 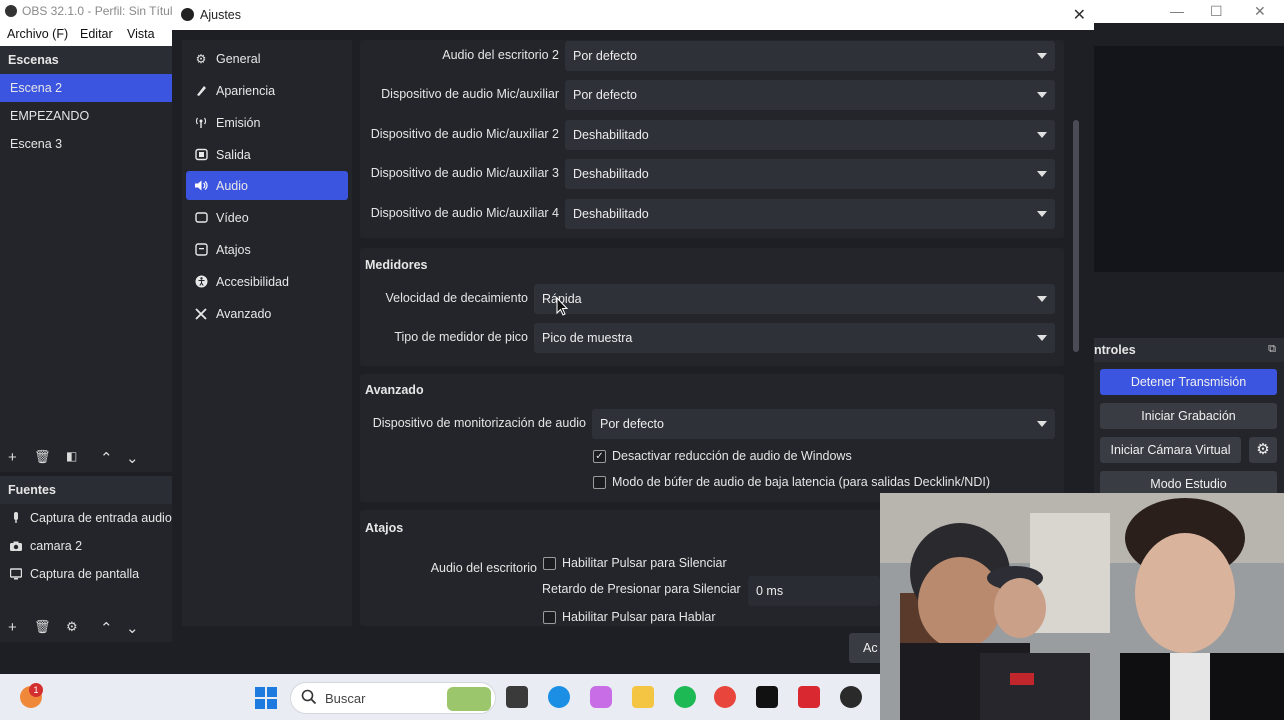 I want to click on source-item: camara 2, so click(x=86, y=546).